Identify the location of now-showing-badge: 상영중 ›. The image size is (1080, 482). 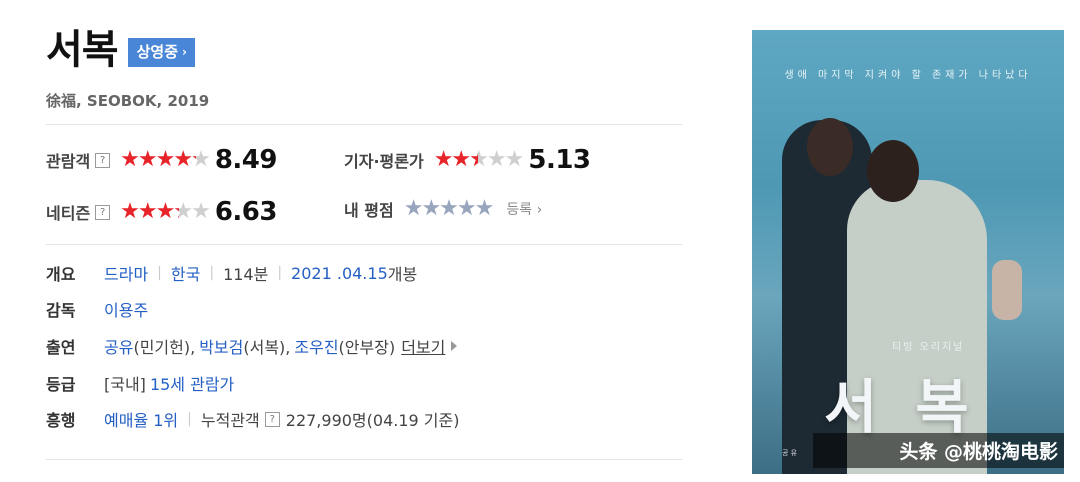
(161, 52).